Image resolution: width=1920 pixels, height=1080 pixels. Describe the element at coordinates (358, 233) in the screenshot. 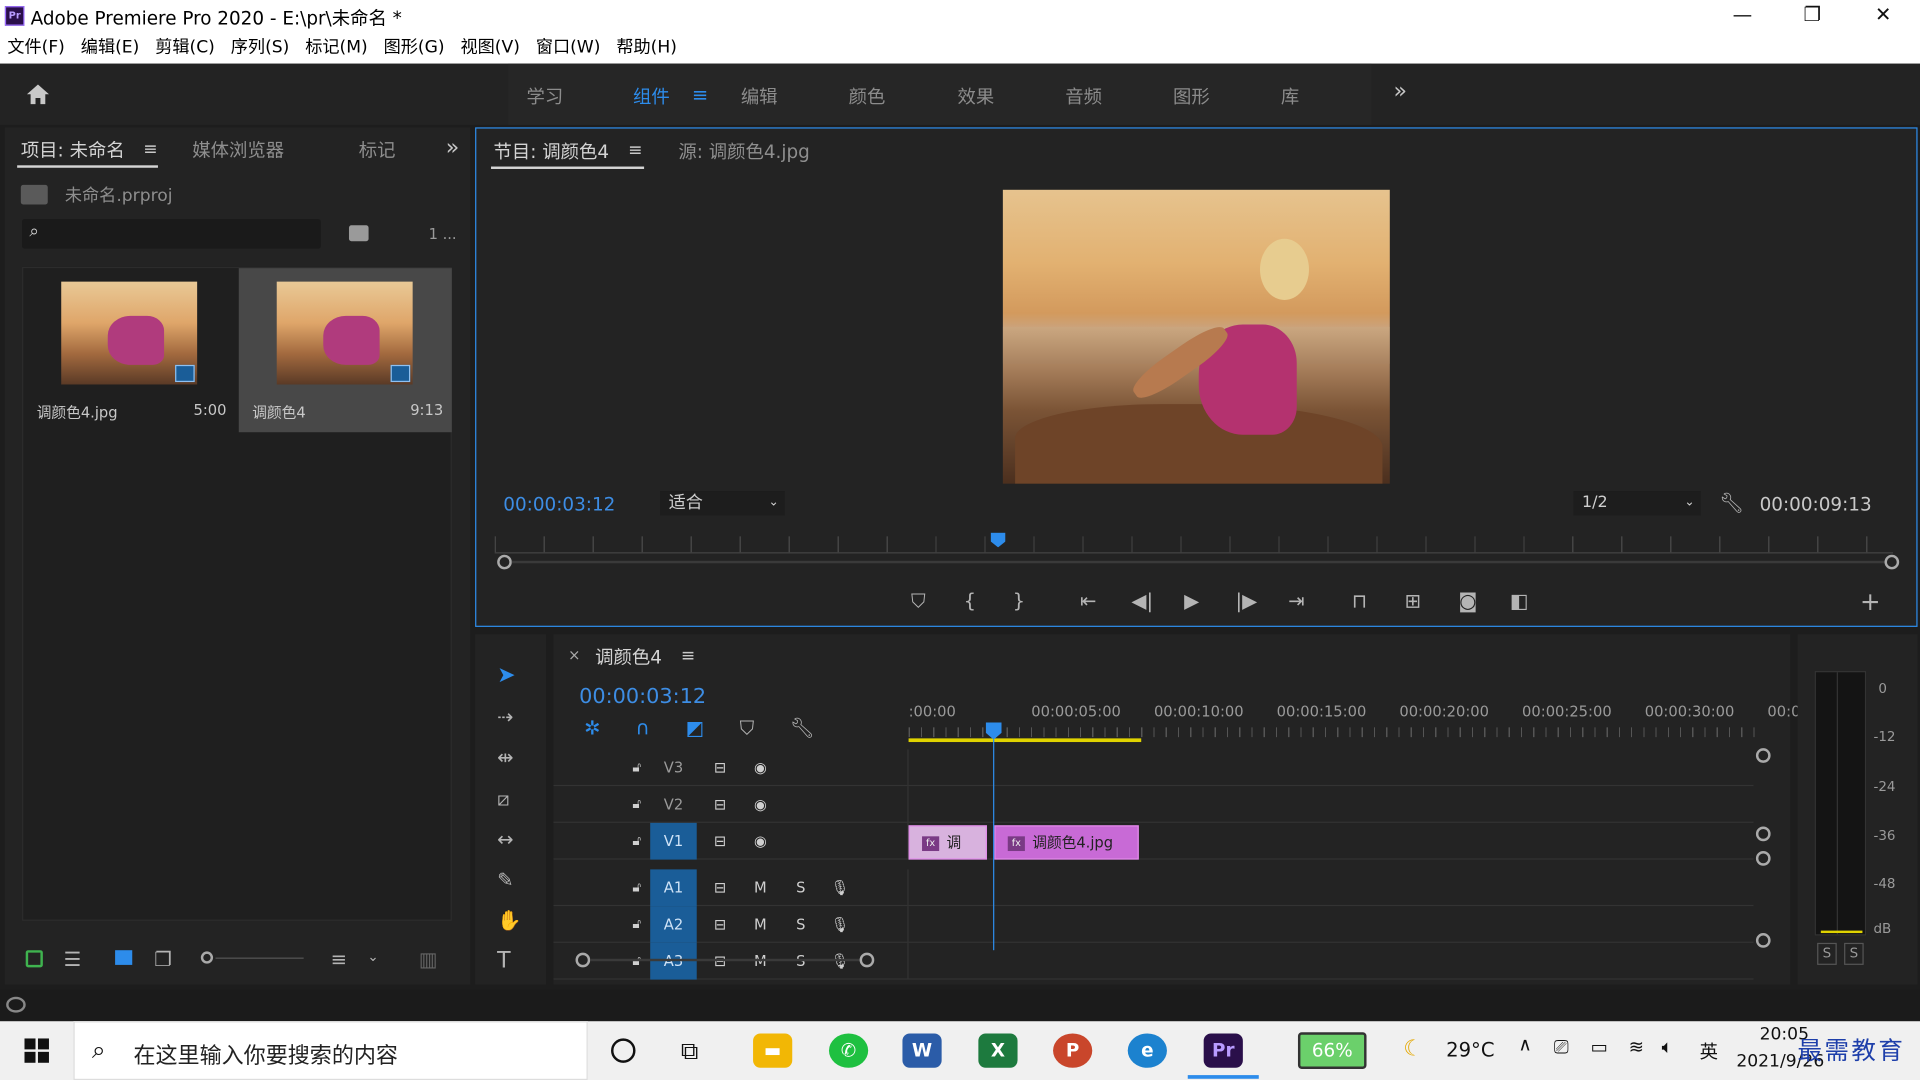

I see `new-bin-icon` at that location.